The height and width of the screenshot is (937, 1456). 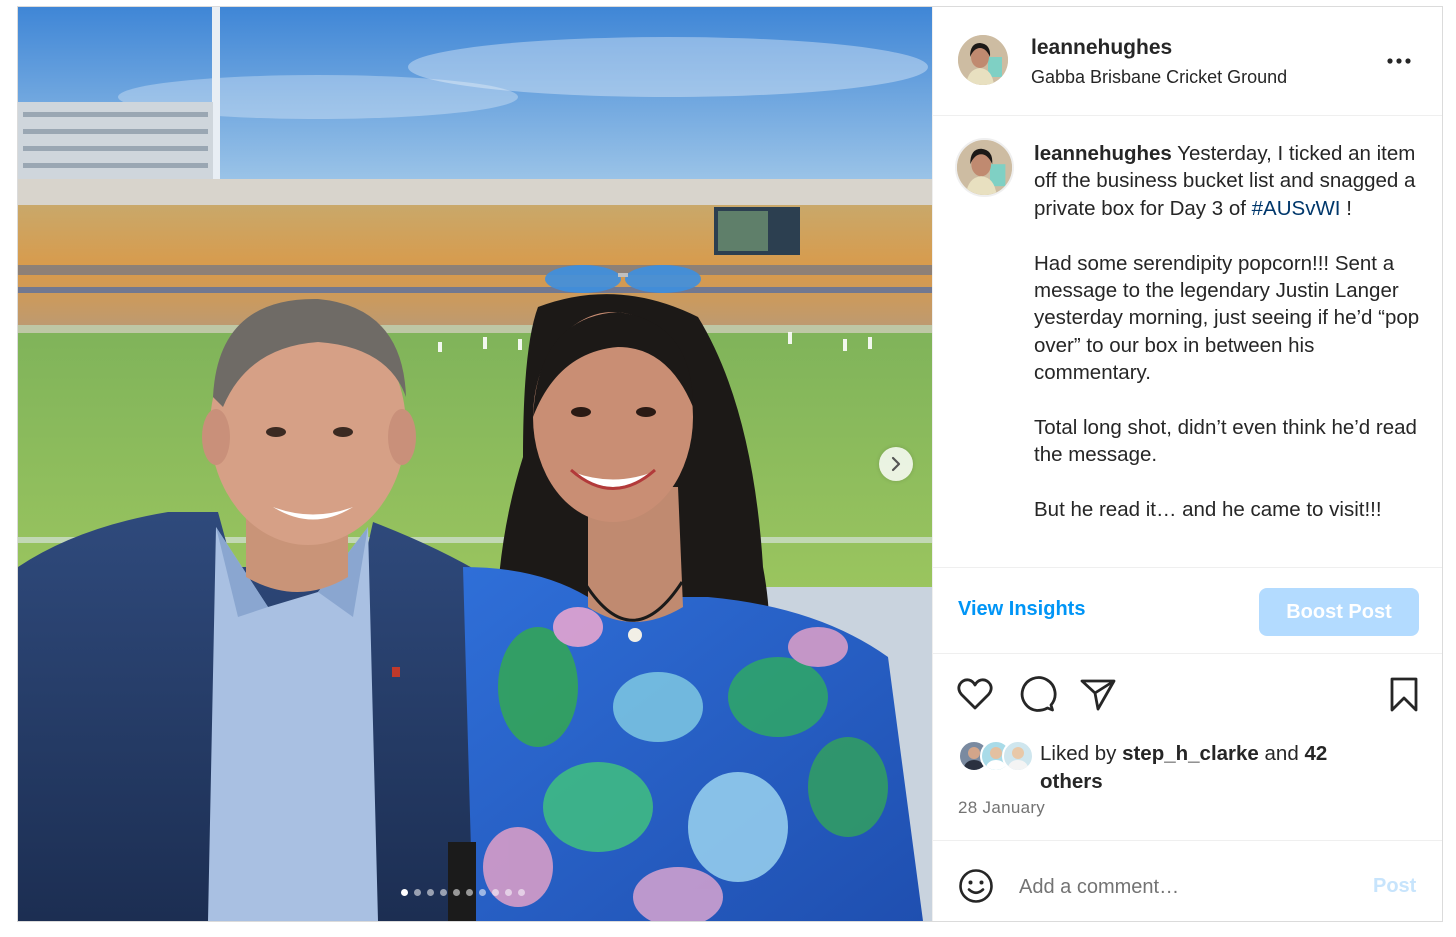 I want to click on author-username: leannehughes, so click(x=1101, y=48).